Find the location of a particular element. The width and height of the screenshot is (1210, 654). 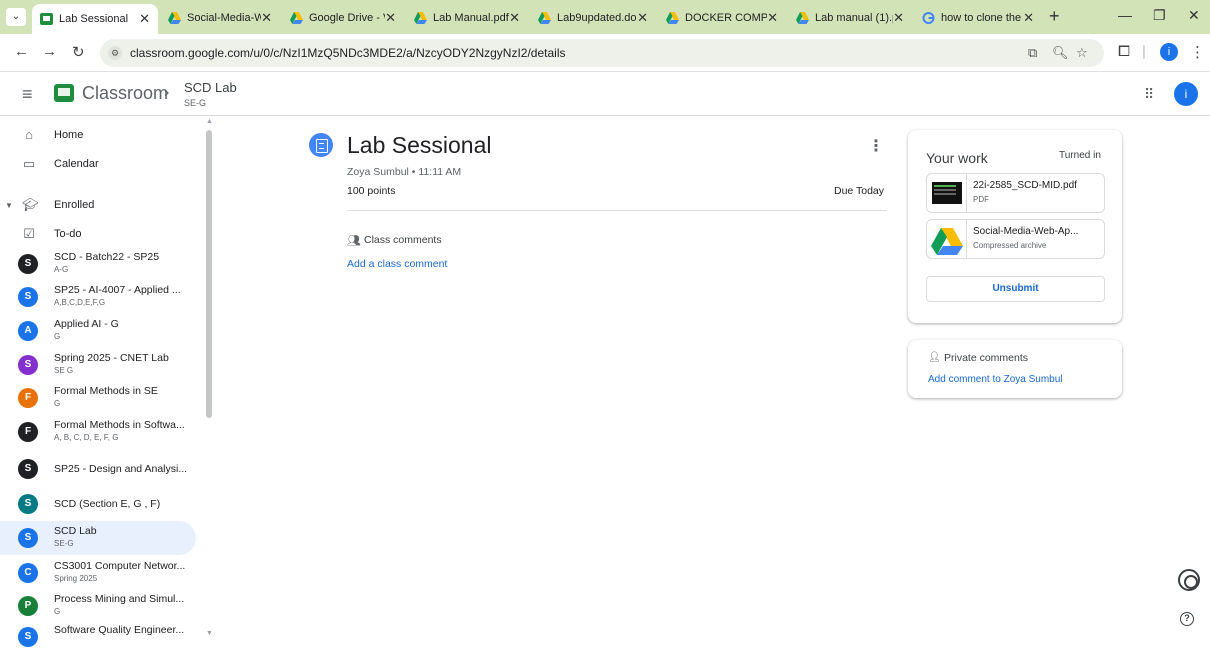

bookmark-star-icon: ☆ is located at coordinates (1082, 53).